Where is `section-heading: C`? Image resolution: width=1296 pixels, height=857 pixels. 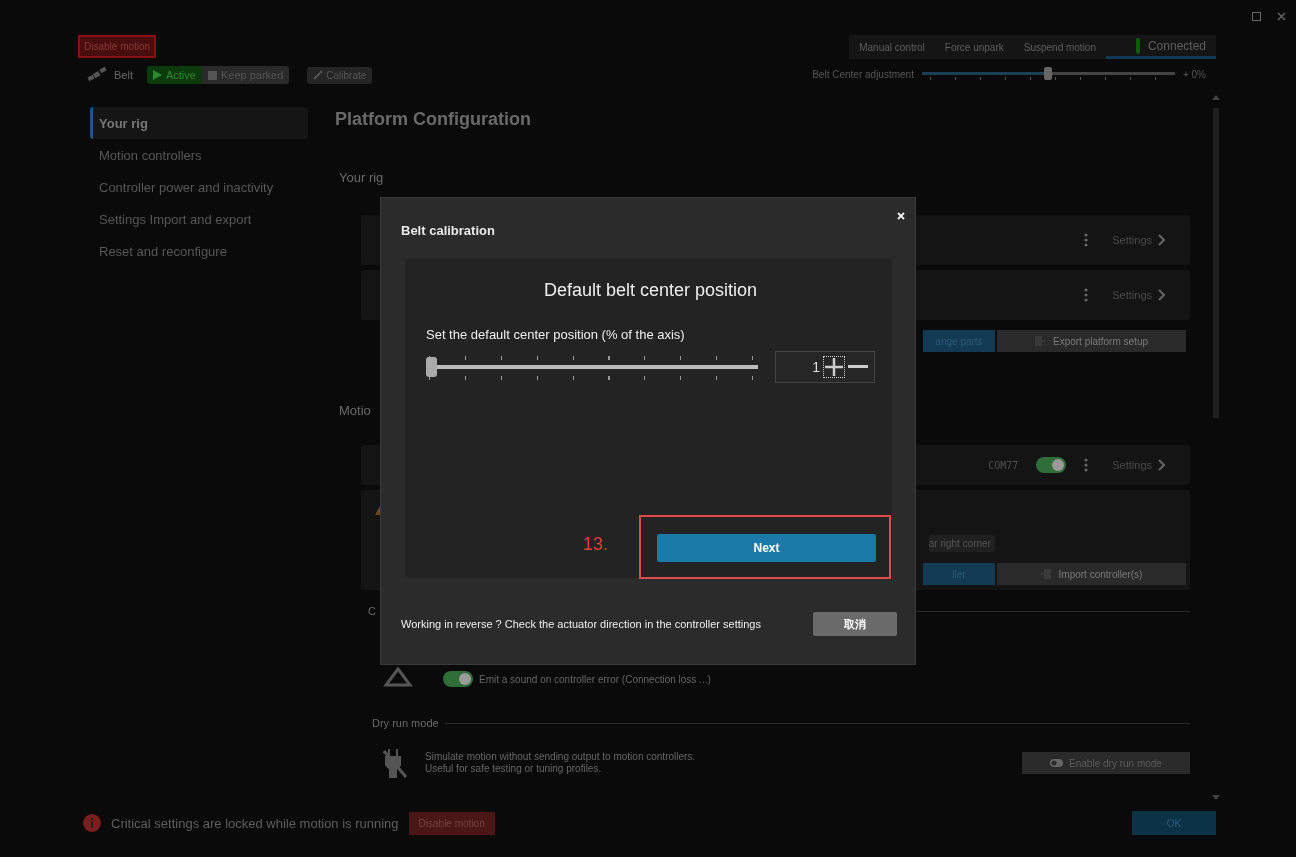 section-heading: C is located at coordinates (372, 611).